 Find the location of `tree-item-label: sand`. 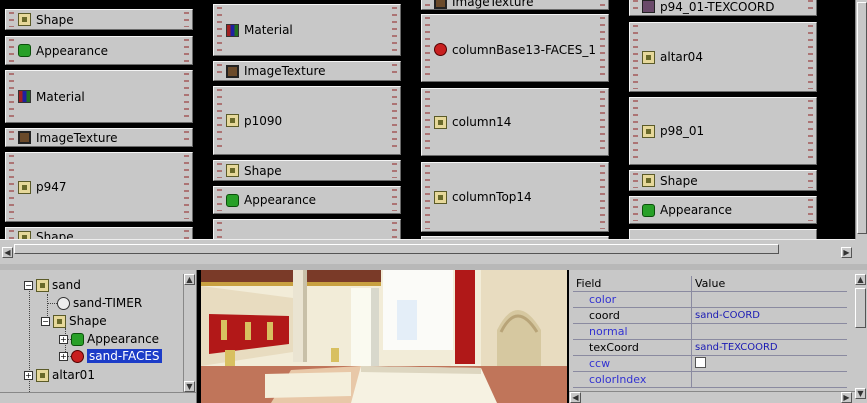

tree-item-label: sand is located at coordinates (66, 285).